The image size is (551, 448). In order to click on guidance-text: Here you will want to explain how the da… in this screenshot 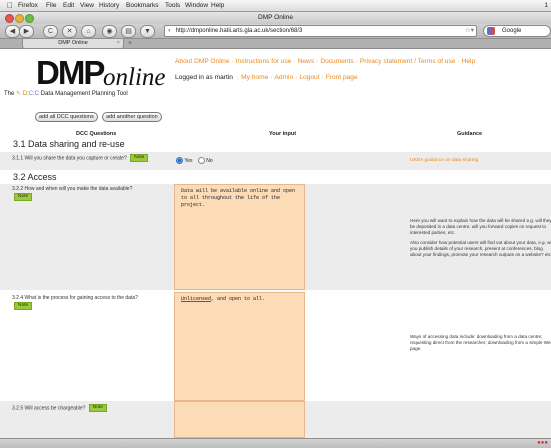, I will do `click(480, 238)`.